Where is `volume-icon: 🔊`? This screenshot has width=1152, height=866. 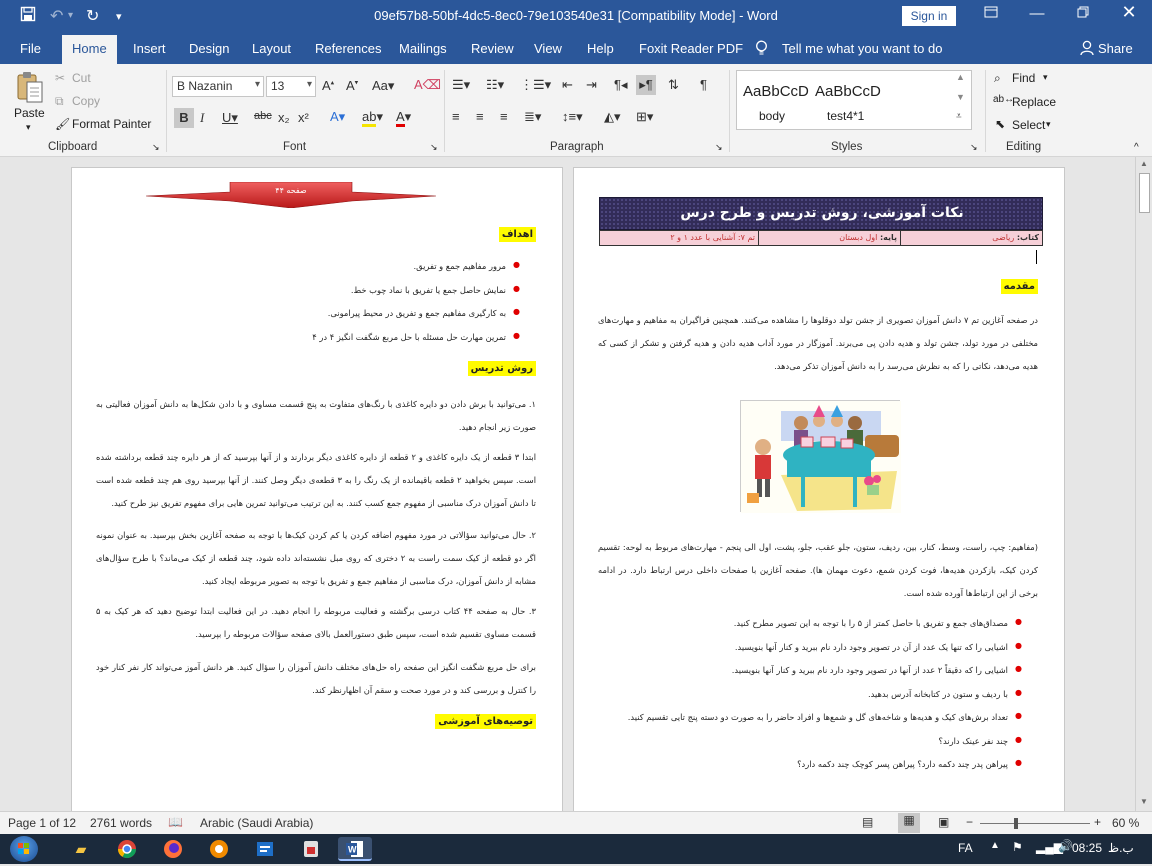 volume-icon: 🔊 is located at coordinates (1065, 846).